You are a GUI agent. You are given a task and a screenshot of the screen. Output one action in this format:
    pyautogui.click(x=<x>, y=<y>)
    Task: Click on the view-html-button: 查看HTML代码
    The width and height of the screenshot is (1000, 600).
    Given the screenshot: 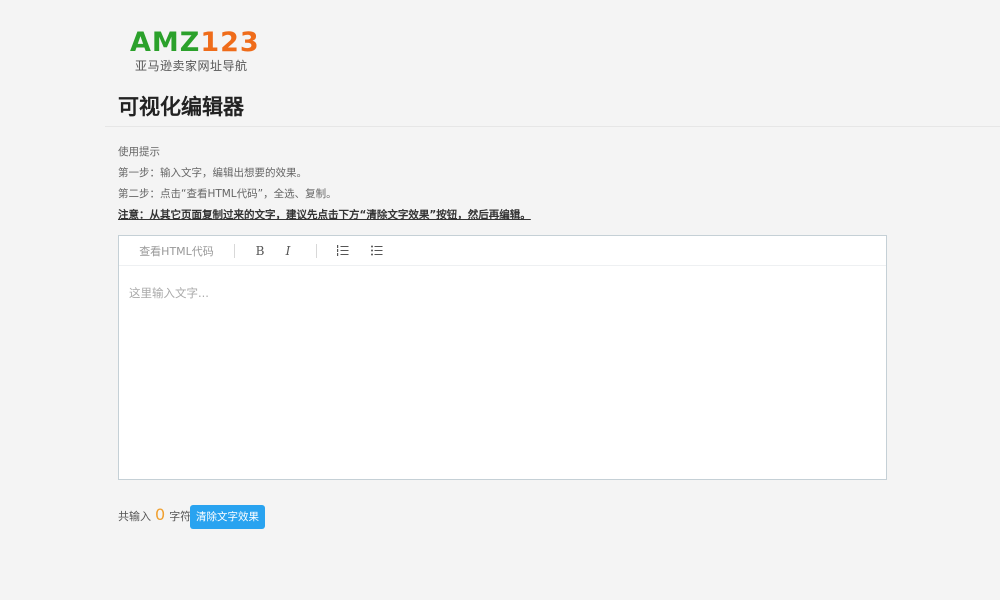 What is the action you would take?
    pyautogui.click(x=176, y=251)
    